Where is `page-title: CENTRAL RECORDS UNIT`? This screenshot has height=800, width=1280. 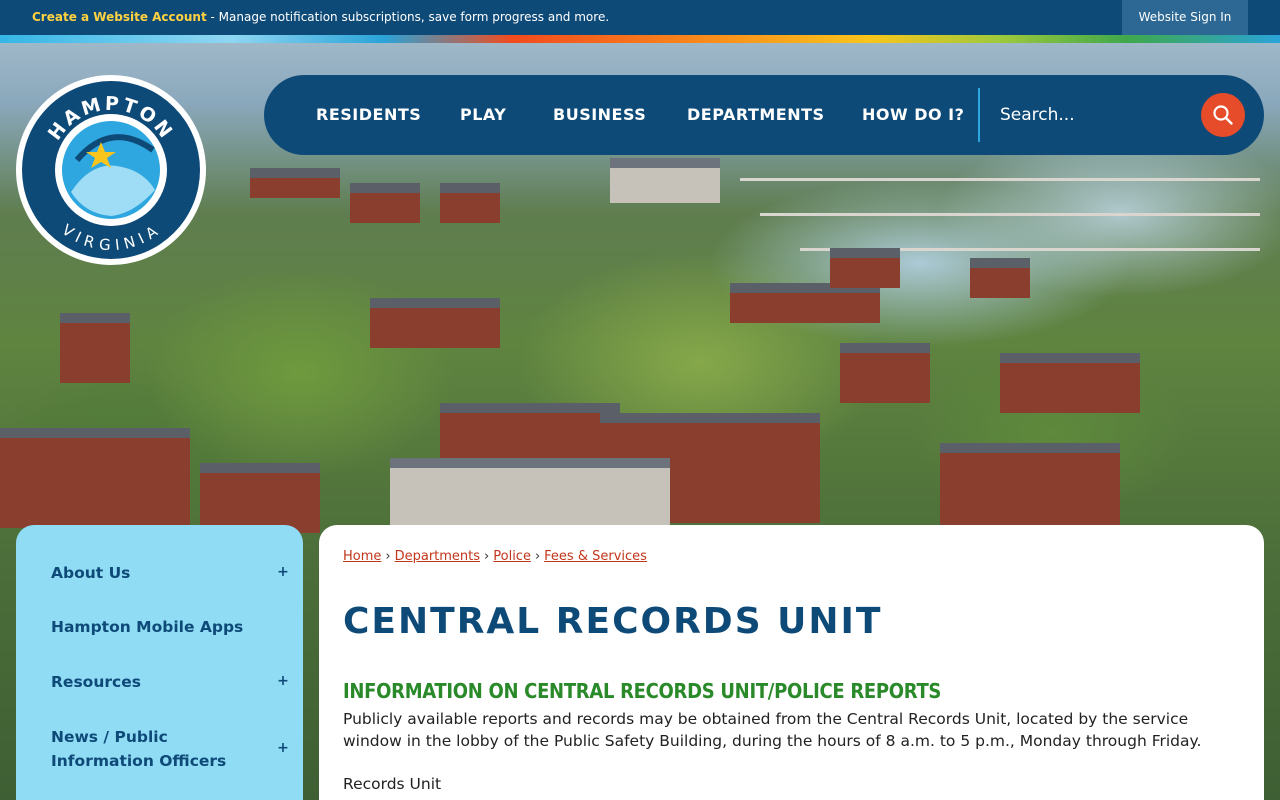 page-title: CENTRAL RECORDS UNIT is located at coordinates (613, 621).